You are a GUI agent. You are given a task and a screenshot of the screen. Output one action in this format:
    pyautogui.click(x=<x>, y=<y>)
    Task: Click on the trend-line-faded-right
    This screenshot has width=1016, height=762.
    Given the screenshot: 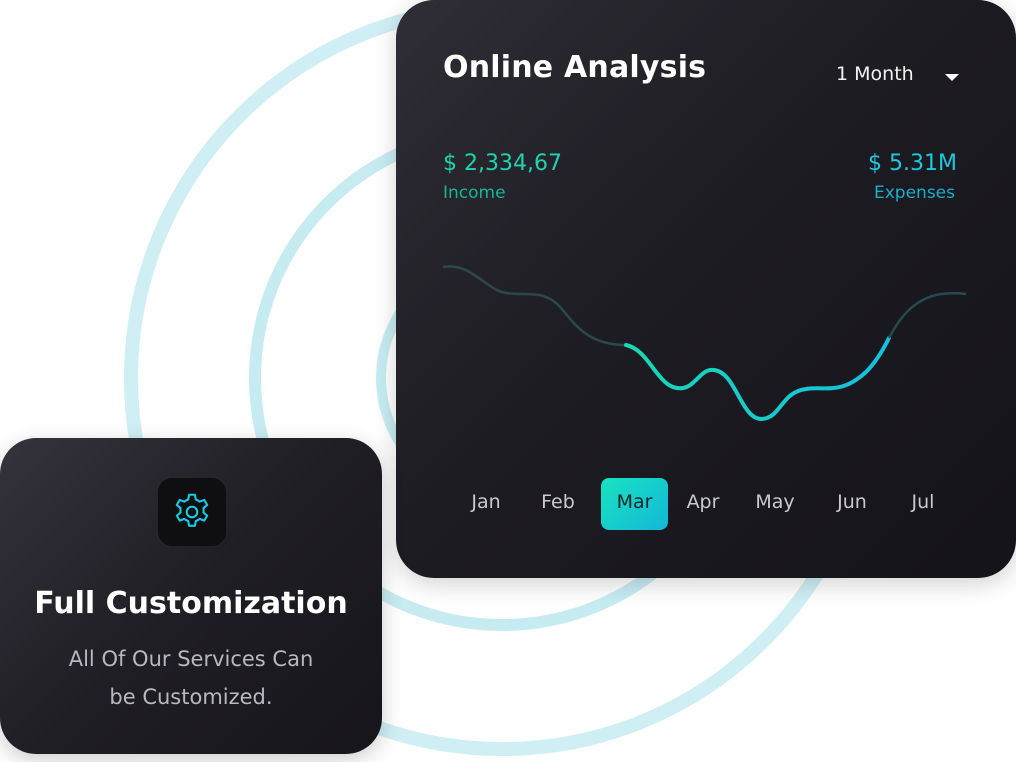 What is the action you would take?
    pyautogui.click(x=927, y=315)
    